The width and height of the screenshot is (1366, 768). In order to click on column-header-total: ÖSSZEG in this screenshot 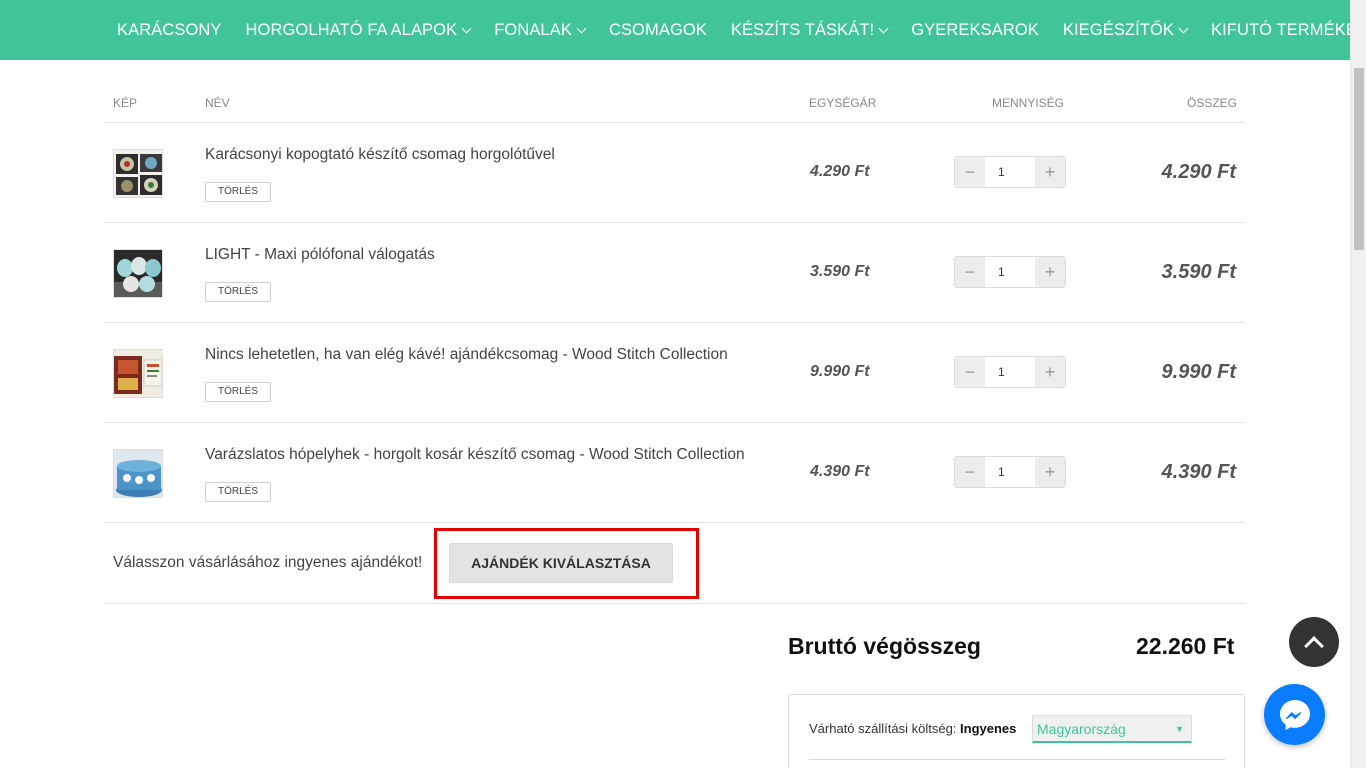, I will do `click(1211, 103)`.